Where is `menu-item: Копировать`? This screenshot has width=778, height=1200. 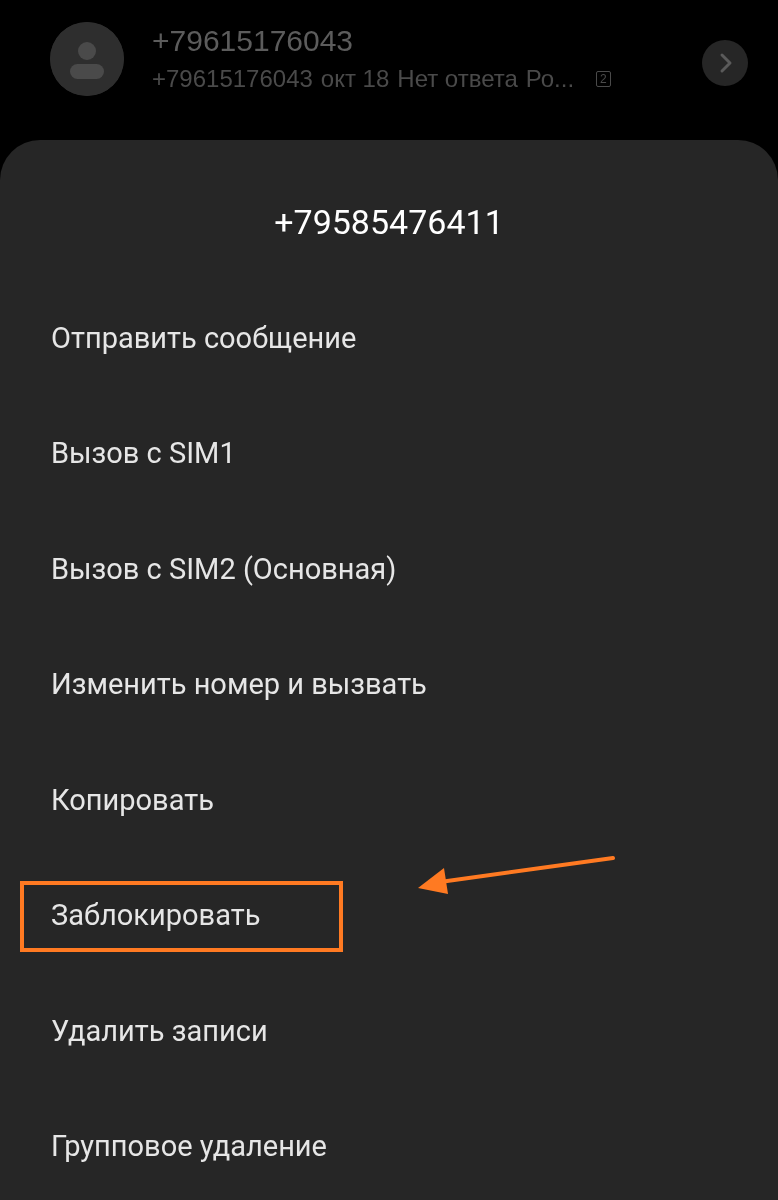
menu-item: Копировать is located at coordinates (389, 800).